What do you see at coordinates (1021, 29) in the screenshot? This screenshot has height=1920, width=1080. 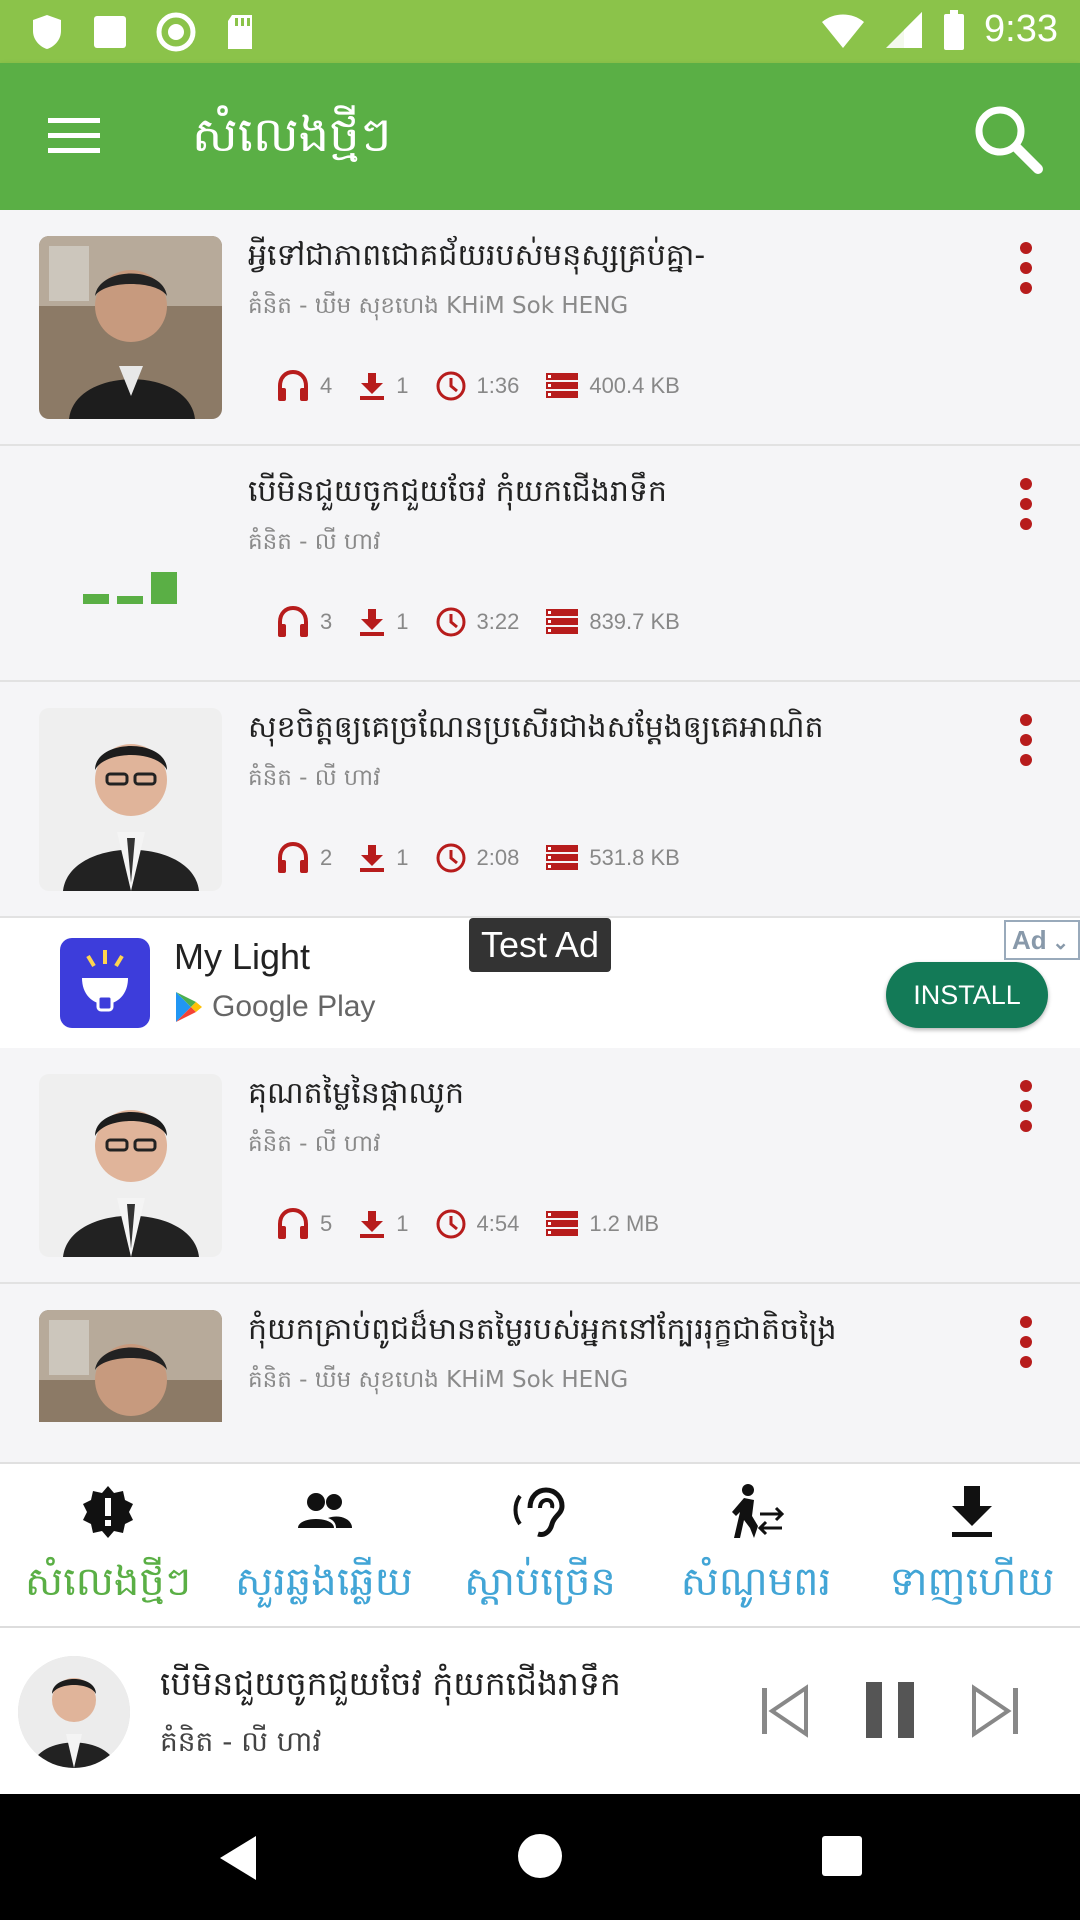 I see `status-time: 9:33` at bounding box center [1021, 29].